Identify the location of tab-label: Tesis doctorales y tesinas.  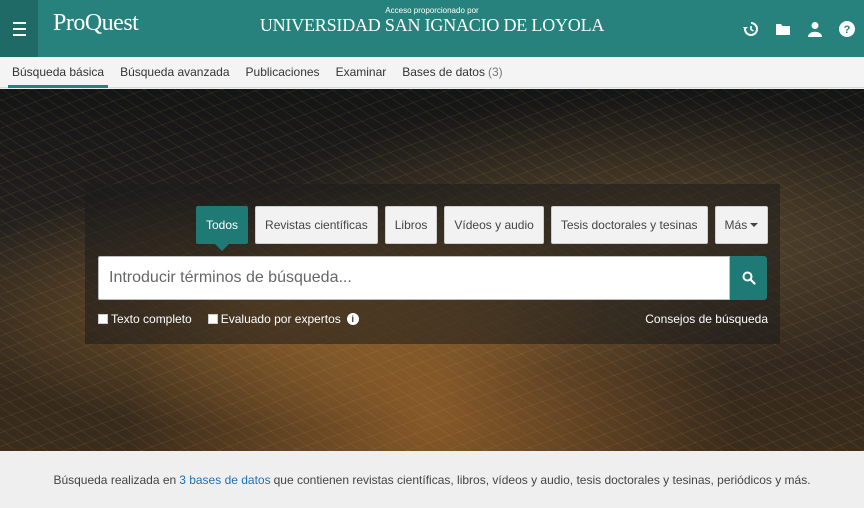
(629, 225).